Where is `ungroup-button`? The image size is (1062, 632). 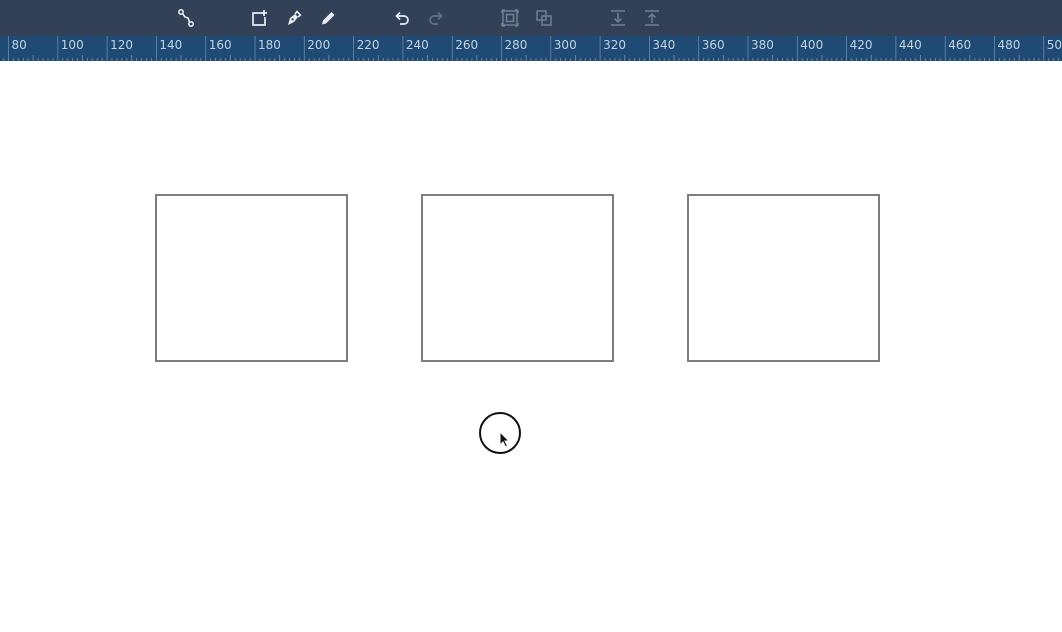 ungroup-button is located at coordinates (544, 18).